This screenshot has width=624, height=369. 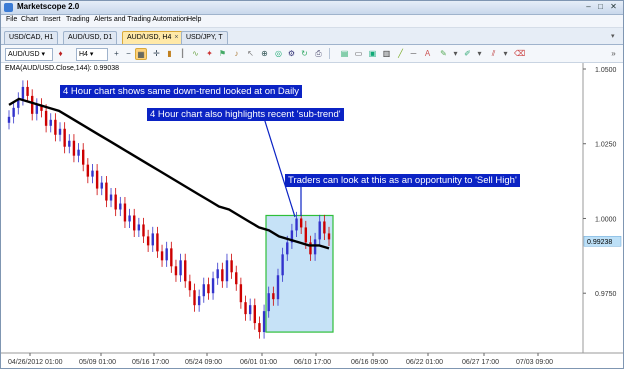 I want to click on time-tick-label: 05/09 01:00, so click(x=97, y=362).